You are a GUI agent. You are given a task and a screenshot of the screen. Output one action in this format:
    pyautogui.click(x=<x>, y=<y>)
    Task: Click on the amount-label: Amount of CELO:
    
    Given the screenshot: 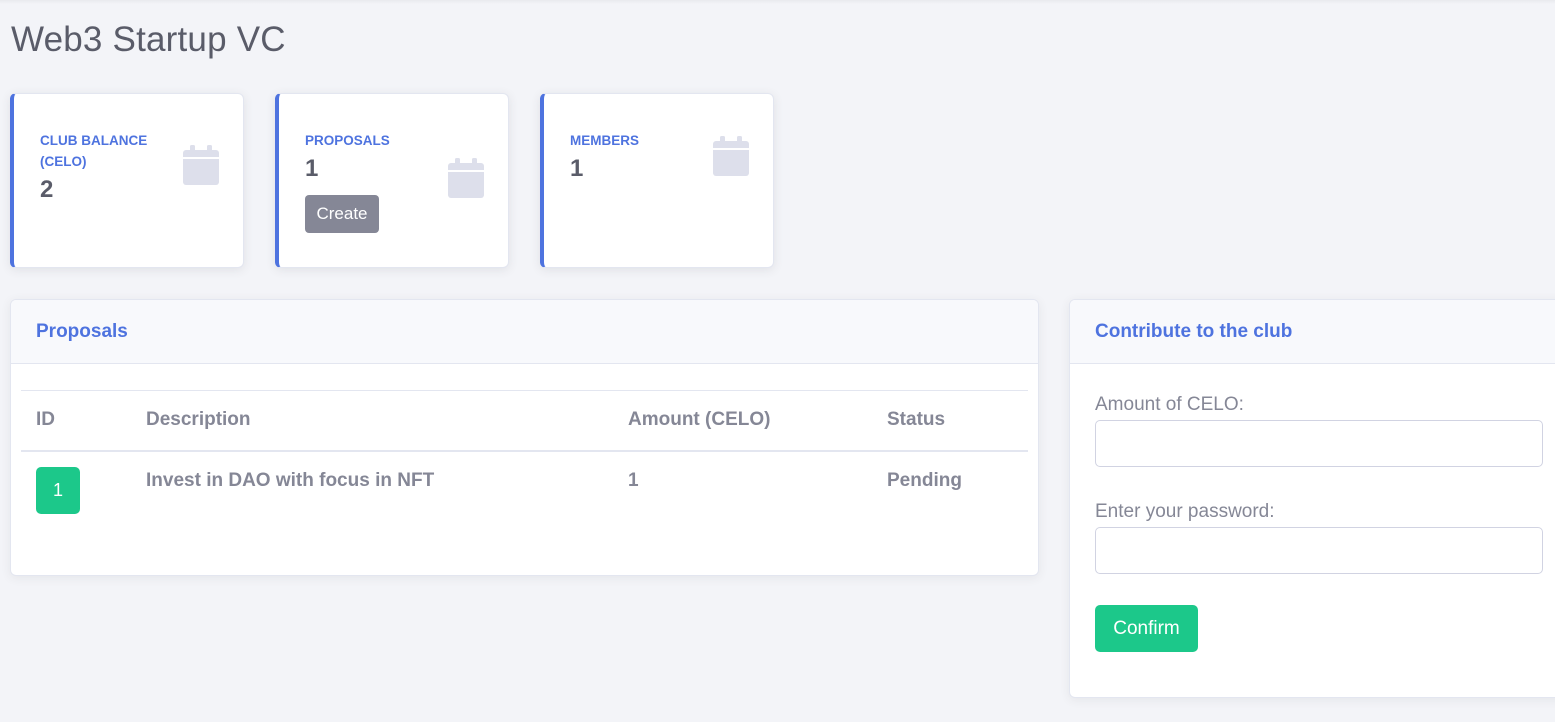 What is the action you would take?
    pyautogui.click(x=1169, y=404)
    